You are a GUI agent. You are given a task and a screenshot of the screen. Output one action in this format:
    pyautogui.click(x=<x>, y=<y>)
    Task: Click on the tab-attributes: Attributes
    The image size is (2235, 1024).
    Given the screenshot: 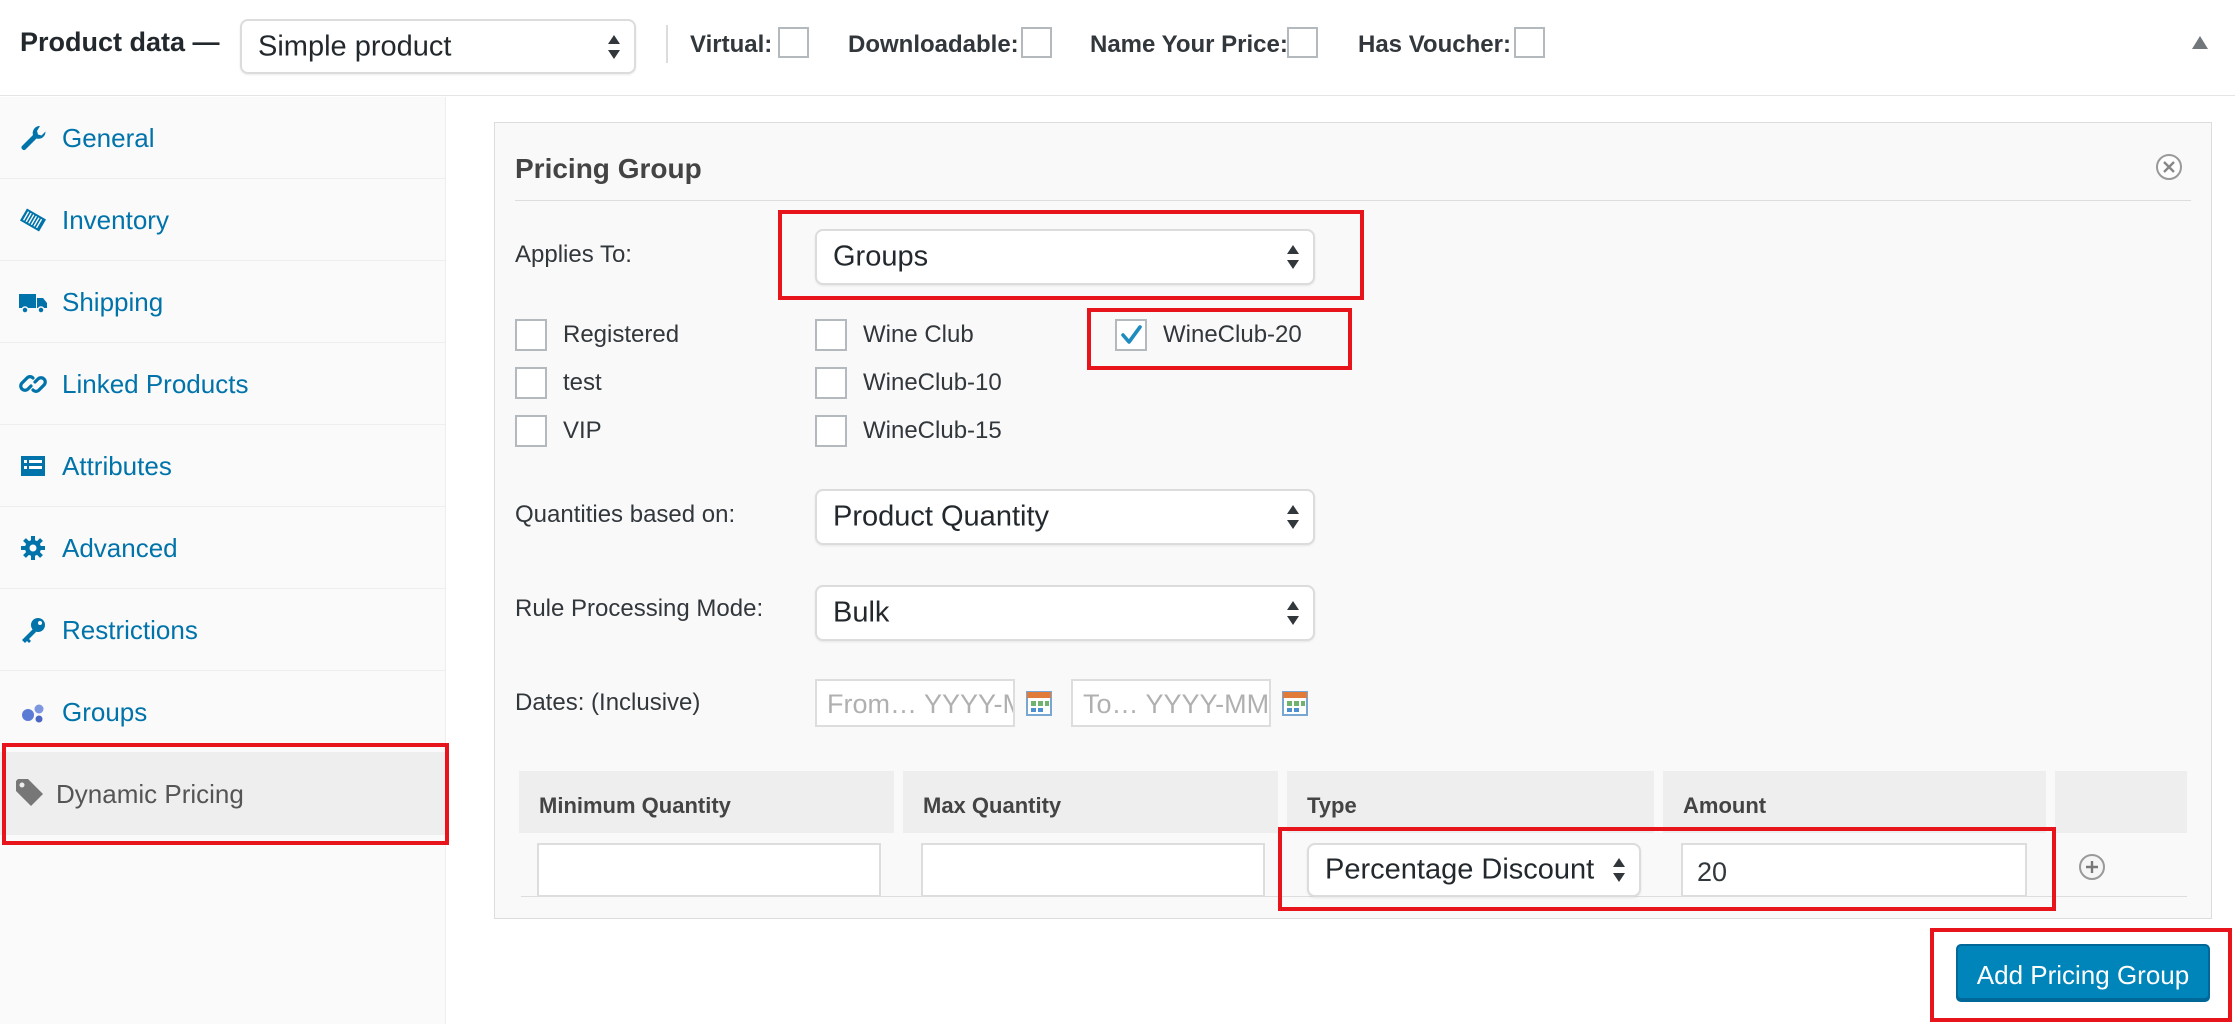 What is the action you would take?
    pyautogui.click(x=222, y=466)
    